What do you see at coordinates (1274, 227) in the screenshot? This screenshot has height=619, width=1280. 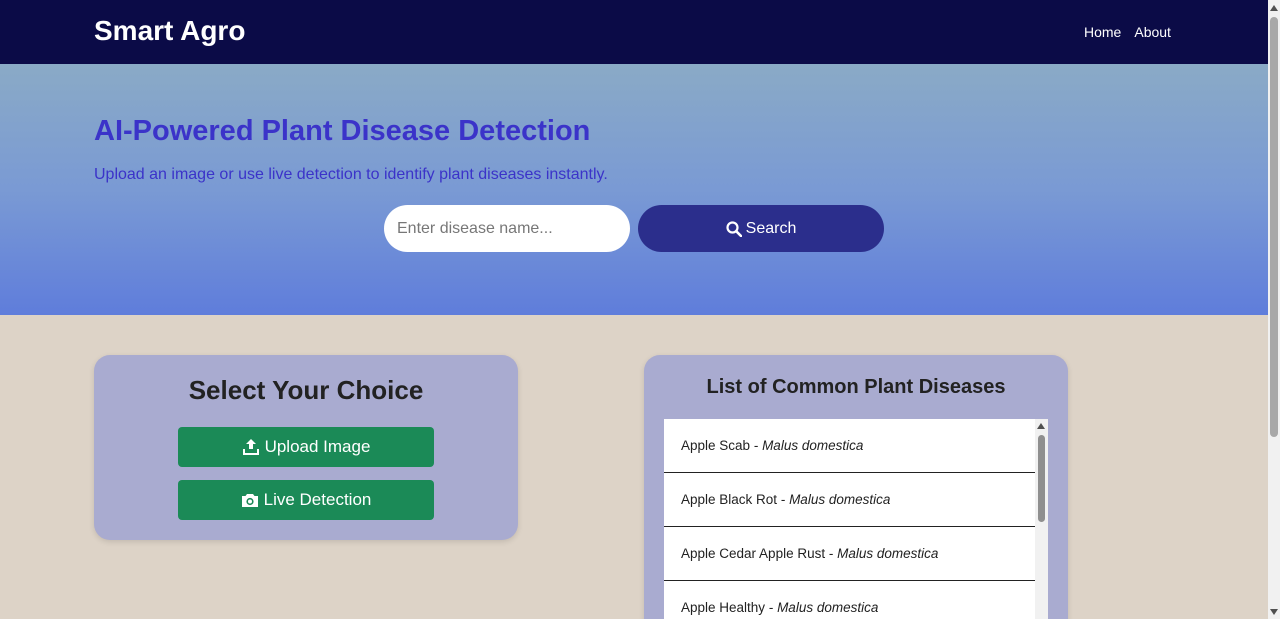 I see `page-scrollbar-thumb` at bounding box center [1274, 227].